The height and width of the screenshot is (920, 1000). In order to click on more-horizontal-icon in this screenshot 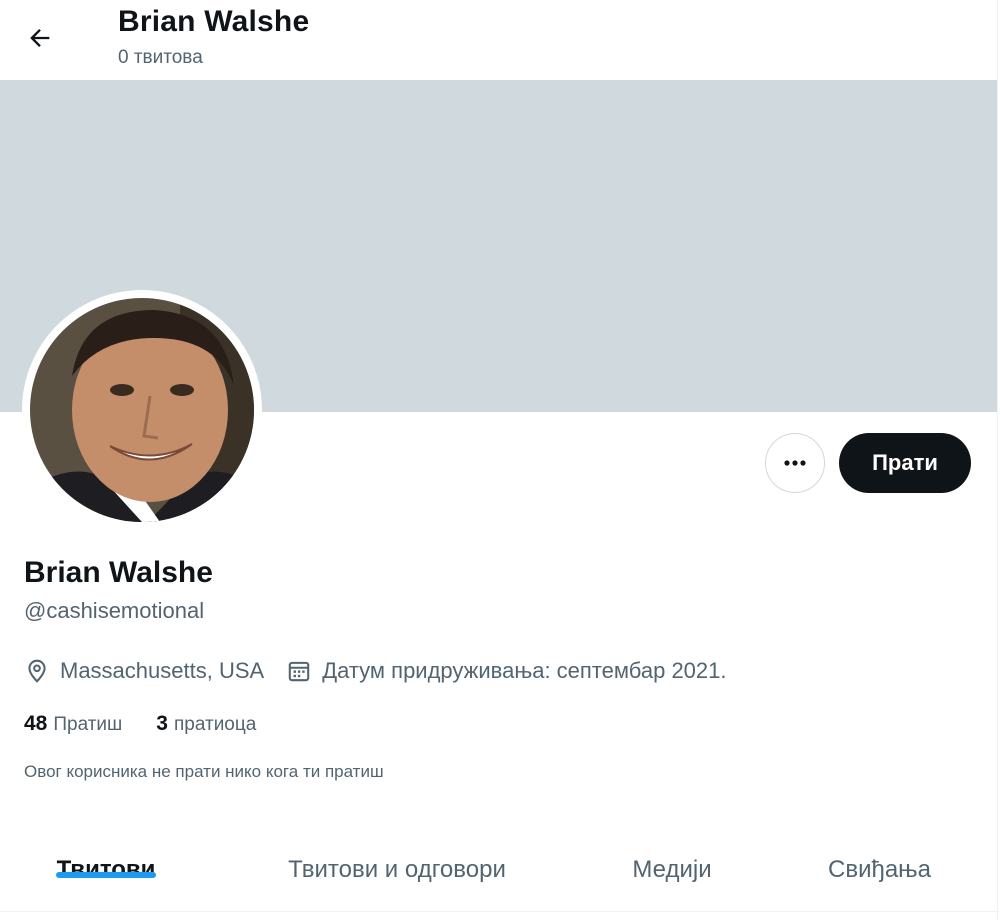, I will do `click(795, 463)`.